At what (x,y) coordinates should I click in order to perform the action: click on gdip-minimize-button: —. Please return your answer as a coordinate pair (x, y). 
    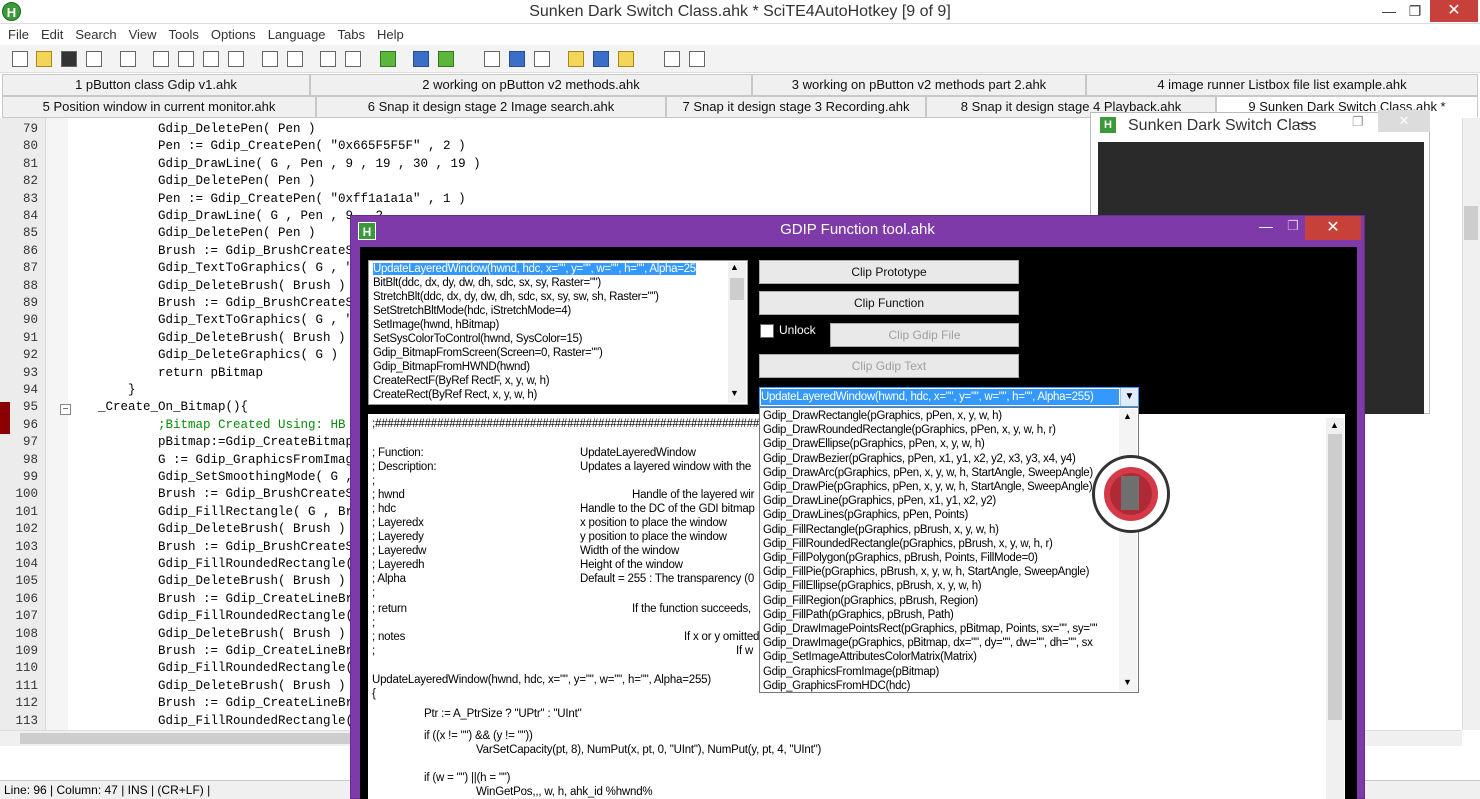
    Looking at the image, I should click on (1266, 227).